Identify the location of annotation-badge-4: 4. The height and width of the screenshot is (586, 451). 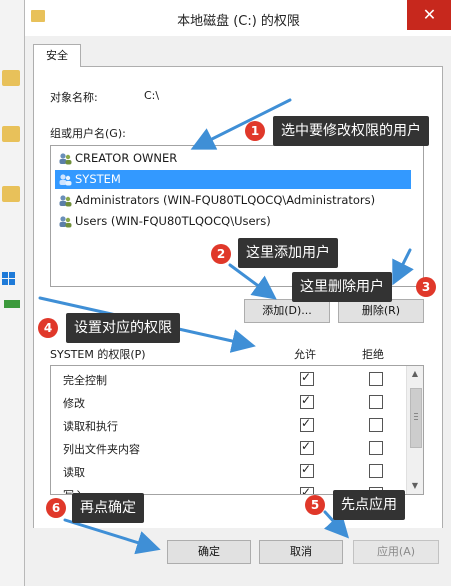
(48, 328).